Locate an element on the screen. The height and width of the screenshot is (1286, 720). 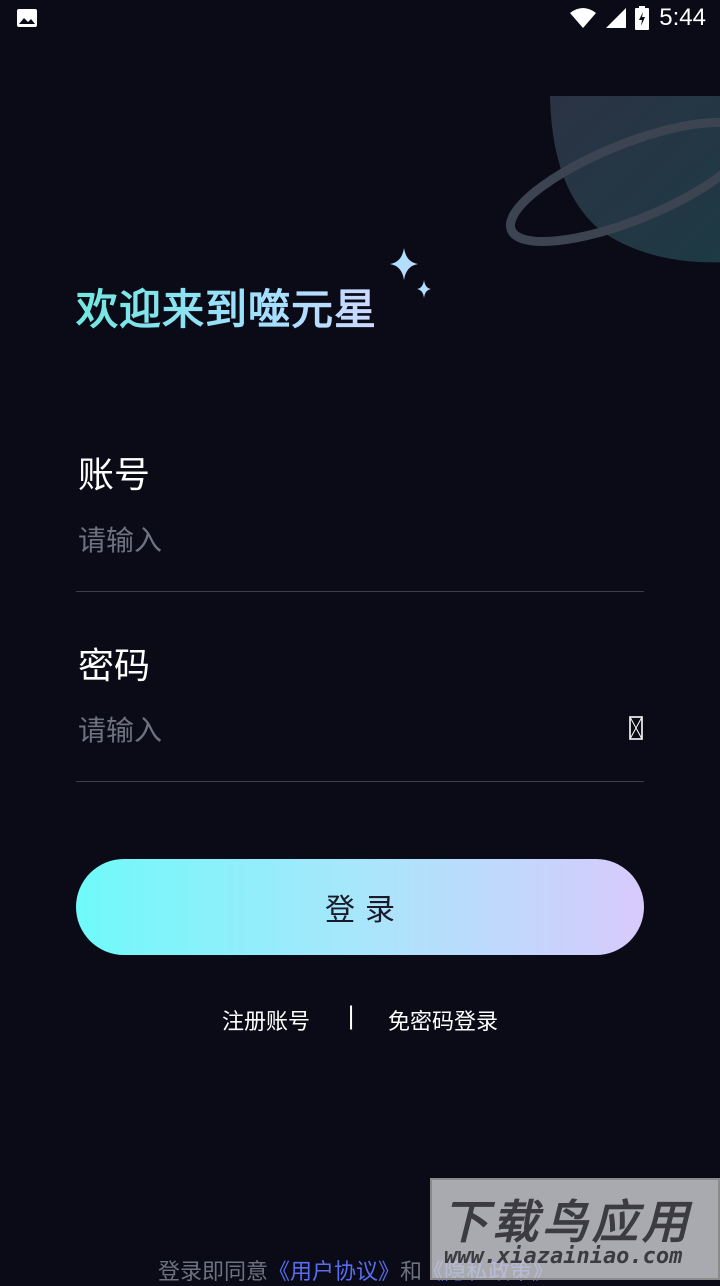
status-bar: 5:44 is located at coordinates (360, 18).